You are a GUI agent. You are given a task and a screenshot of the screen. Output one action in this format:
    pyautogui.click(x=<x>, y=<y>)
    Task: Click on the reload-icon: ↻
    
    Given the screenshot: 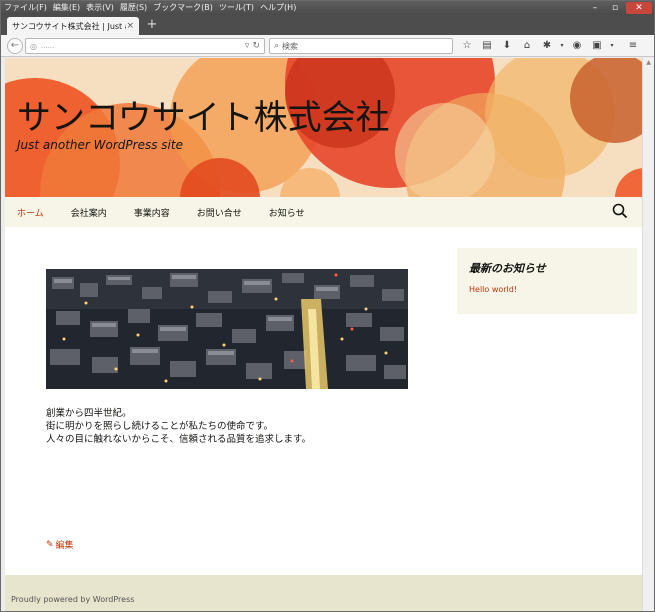 What is the action you would take?
    pyautogui.click(x=256, y=46)
    